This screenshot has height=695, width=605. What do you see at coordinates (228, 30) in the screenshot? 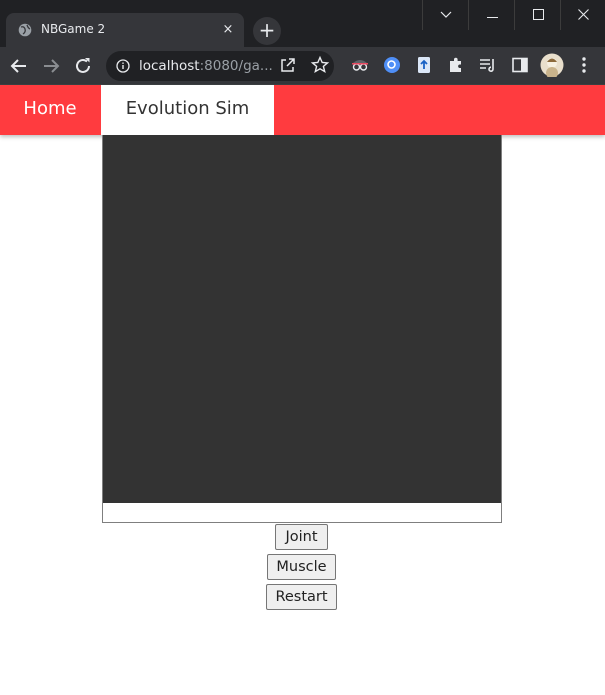
I see `close-tab-icon: ×` at bounding box center [228, 30].